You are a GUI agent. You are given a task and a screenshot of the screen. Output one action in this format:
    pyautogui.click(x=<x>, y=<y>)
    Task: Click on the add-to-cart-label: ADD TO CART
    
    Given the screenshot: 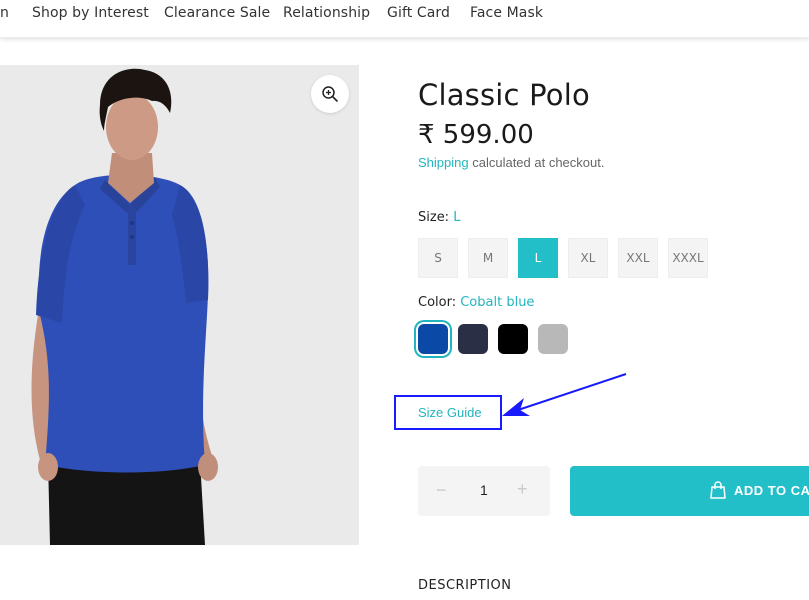 What is the action you would take?
    pyautogui.click(x=771, y=490)
    